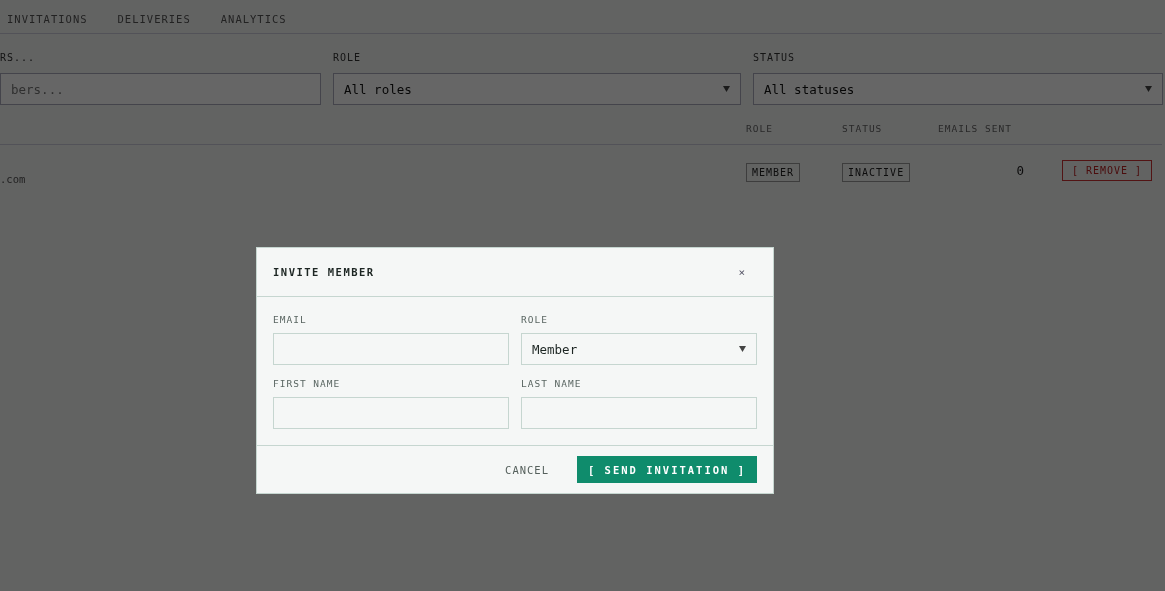 The width and height of the screenshot is (1165, 591). I want to click on tab: DELIVERIES, so click(154, 23).